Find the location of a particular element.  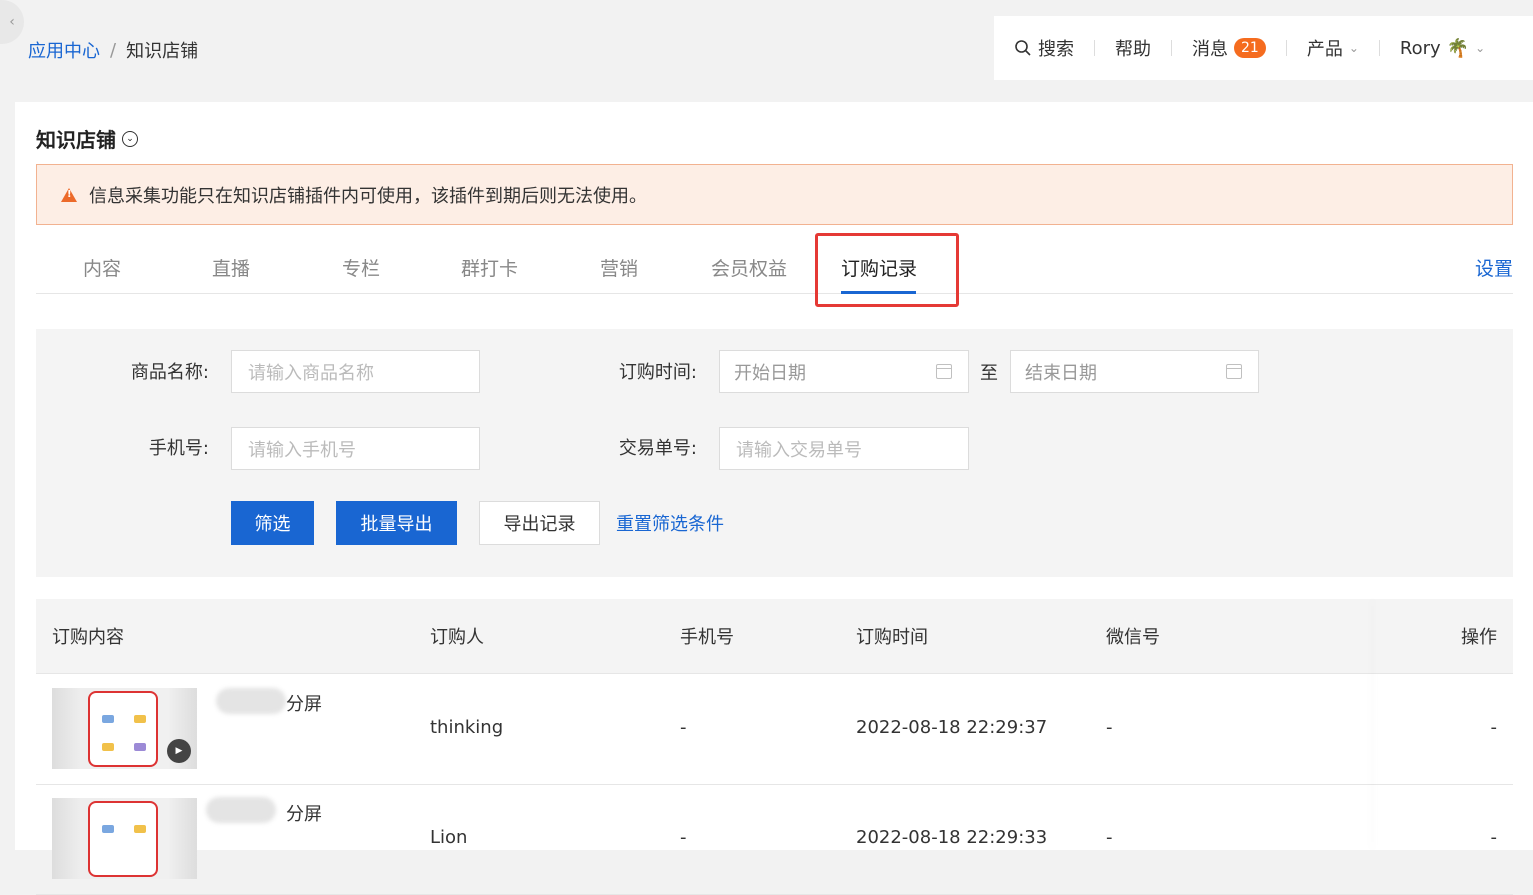

header-wechat: 微信号 is located at coordinates (1133, 637).